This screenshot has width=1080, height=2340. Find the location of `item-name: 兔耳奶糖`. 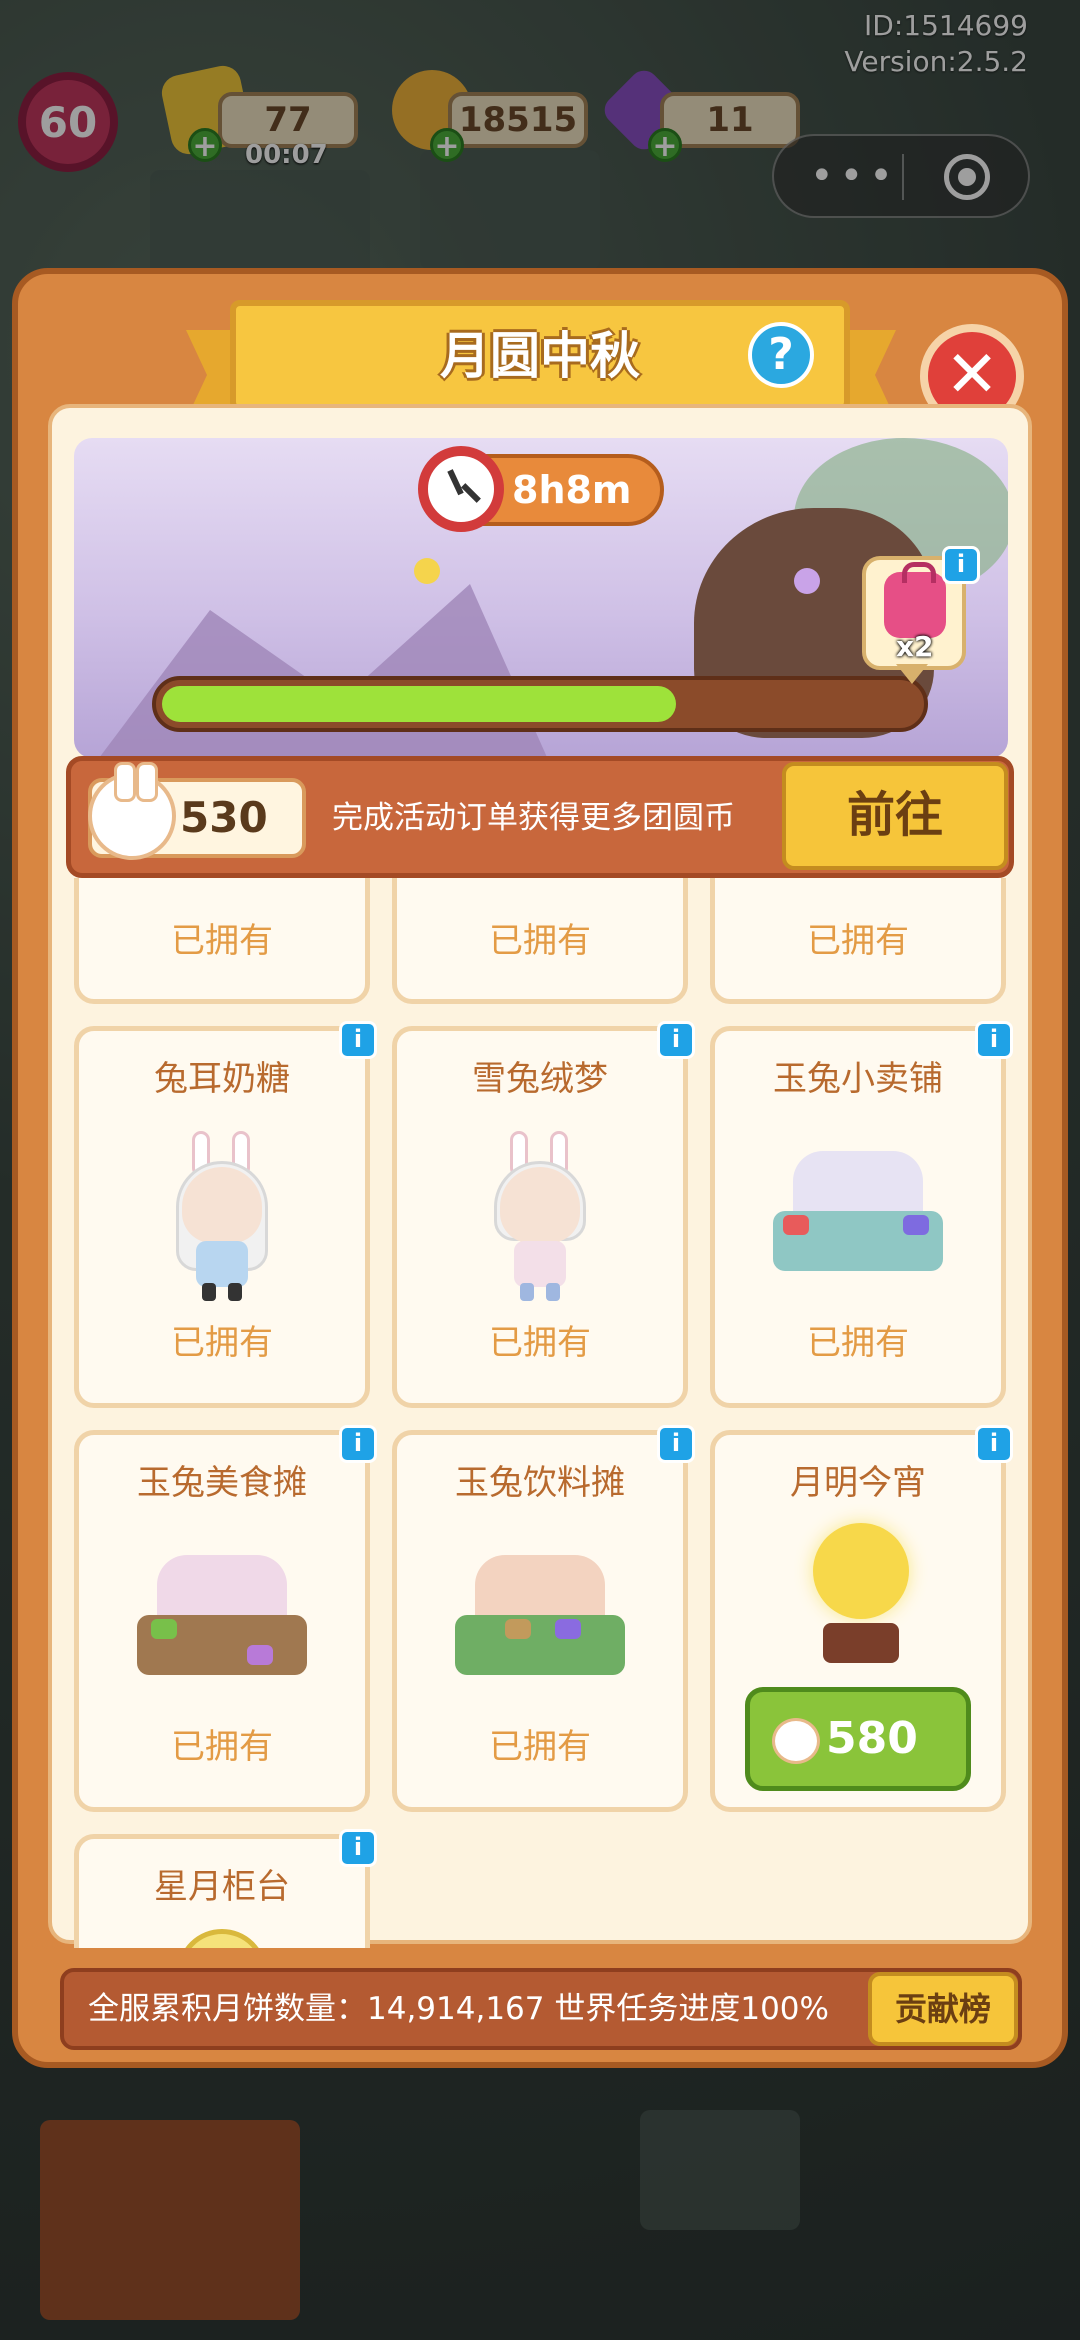

item-name: 兔耳奶糖 is located at coordinates (222, 1079).